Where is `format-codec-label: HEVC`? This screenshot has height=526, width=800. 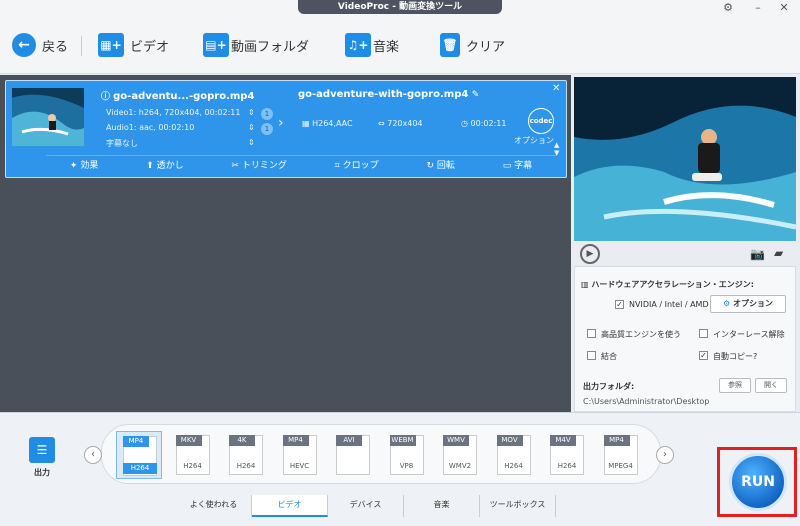 format-codec-label: HEVC is located at coordinates (299, 466).